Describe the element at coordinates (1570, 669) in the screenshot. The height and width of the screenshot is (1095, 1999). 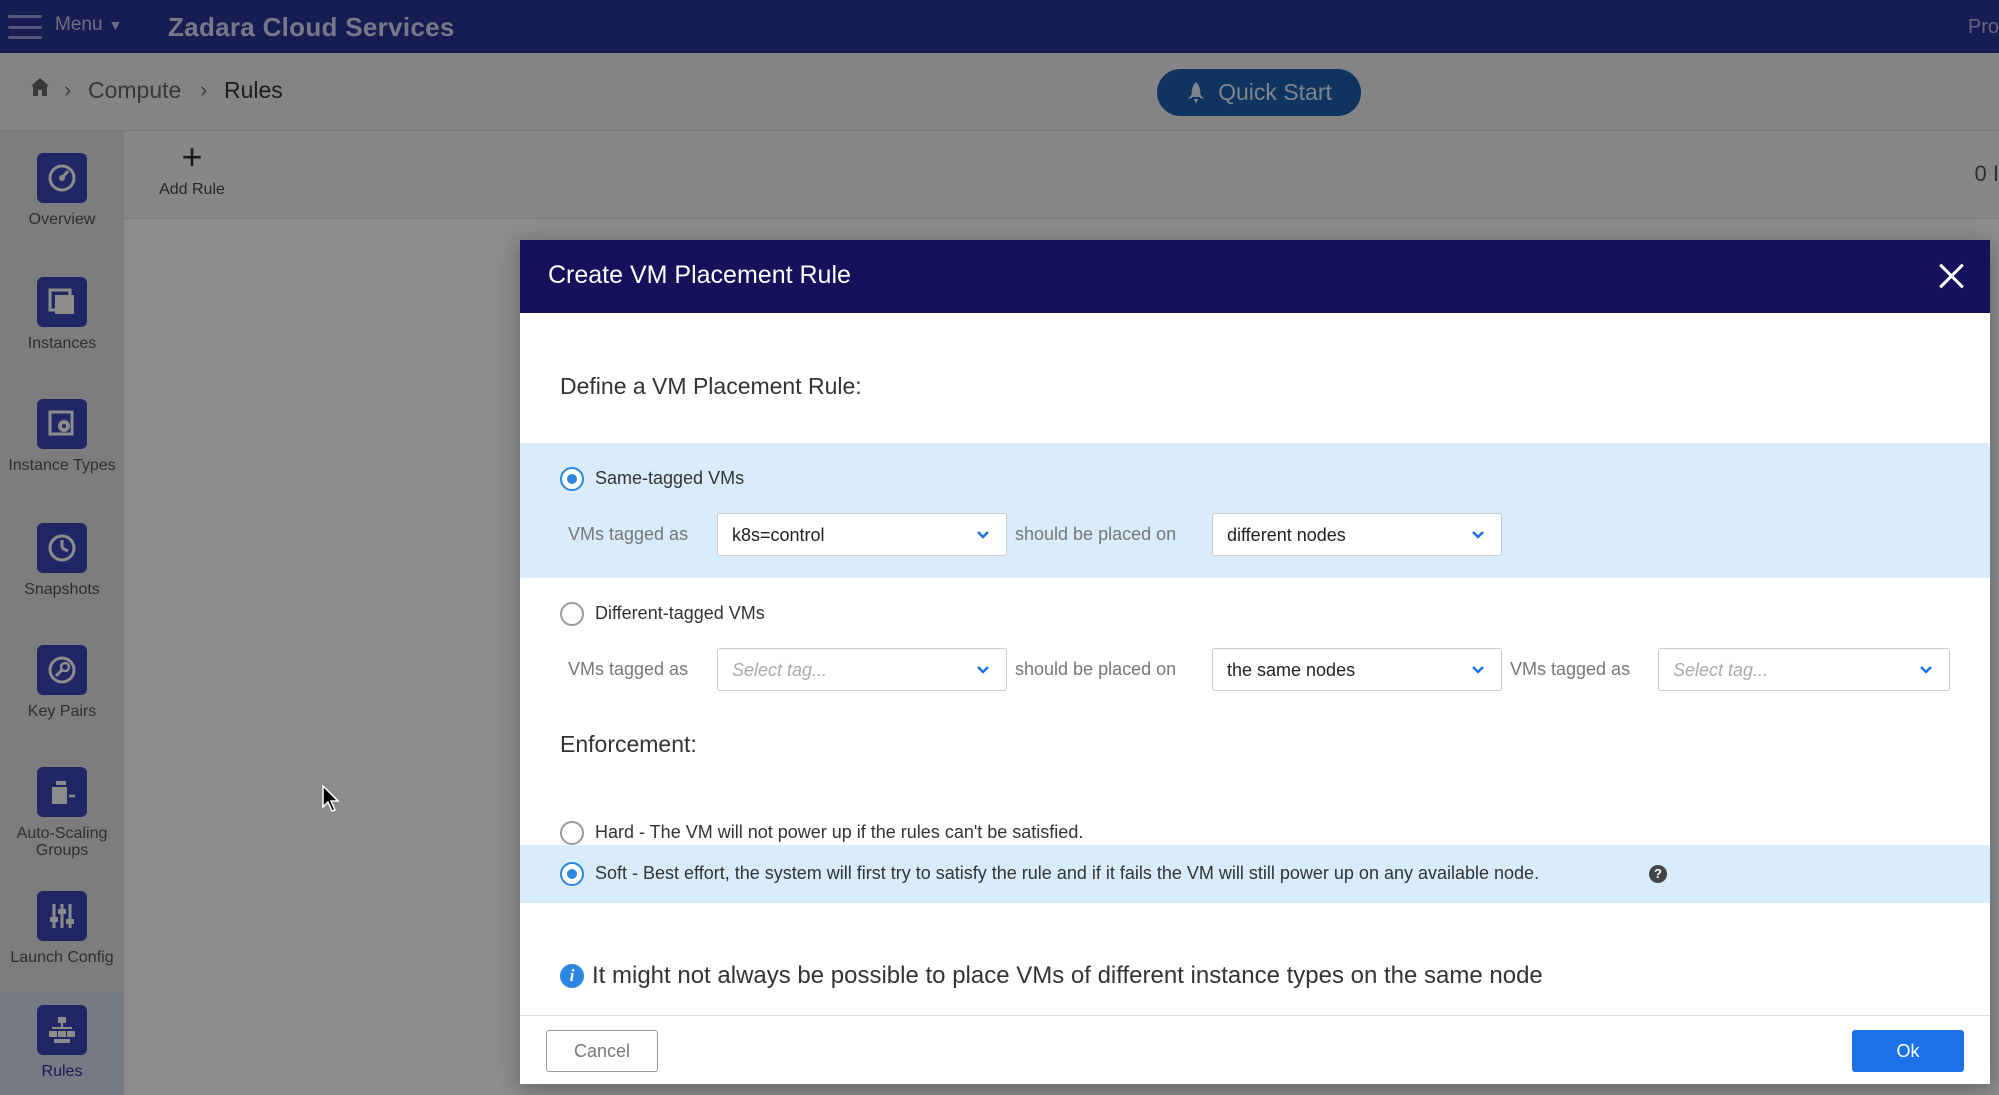
I see `vms-tagged-as-label-2: VMs tagged as` at that location.